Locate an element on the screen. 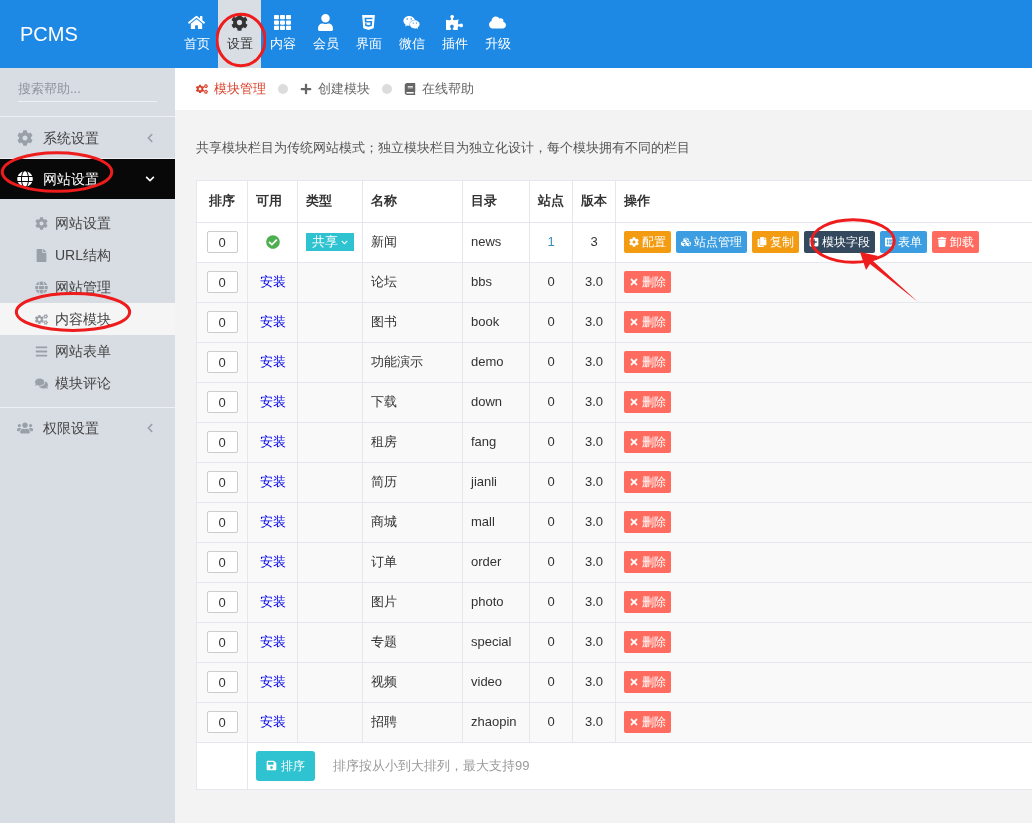  sidebar-subitem: 网站管理 is located at coordinates (87, 287).